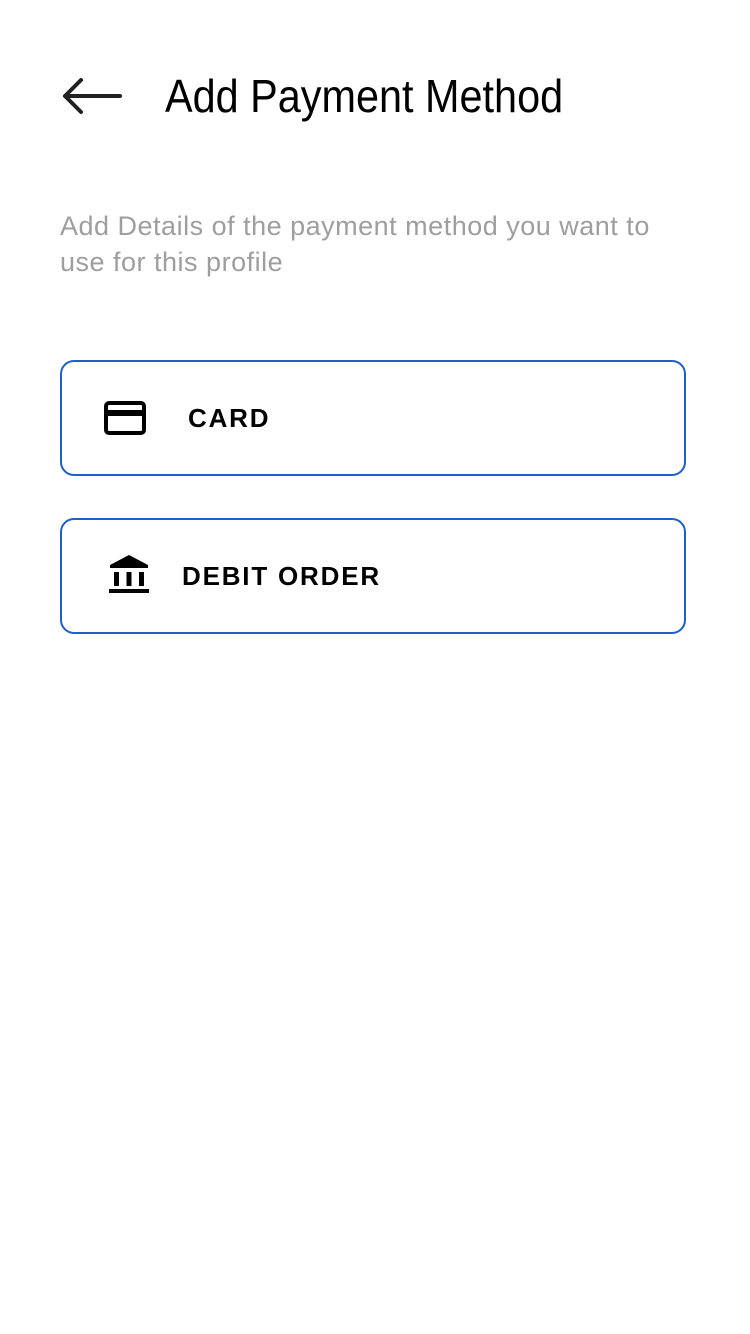 This screenshot has height=1334, width=750. What do you see at coordinates (281, 576) in the screenshot?
I see `debit-order-option-label: DEBIT ORDER` at bounding box center [281, 576].